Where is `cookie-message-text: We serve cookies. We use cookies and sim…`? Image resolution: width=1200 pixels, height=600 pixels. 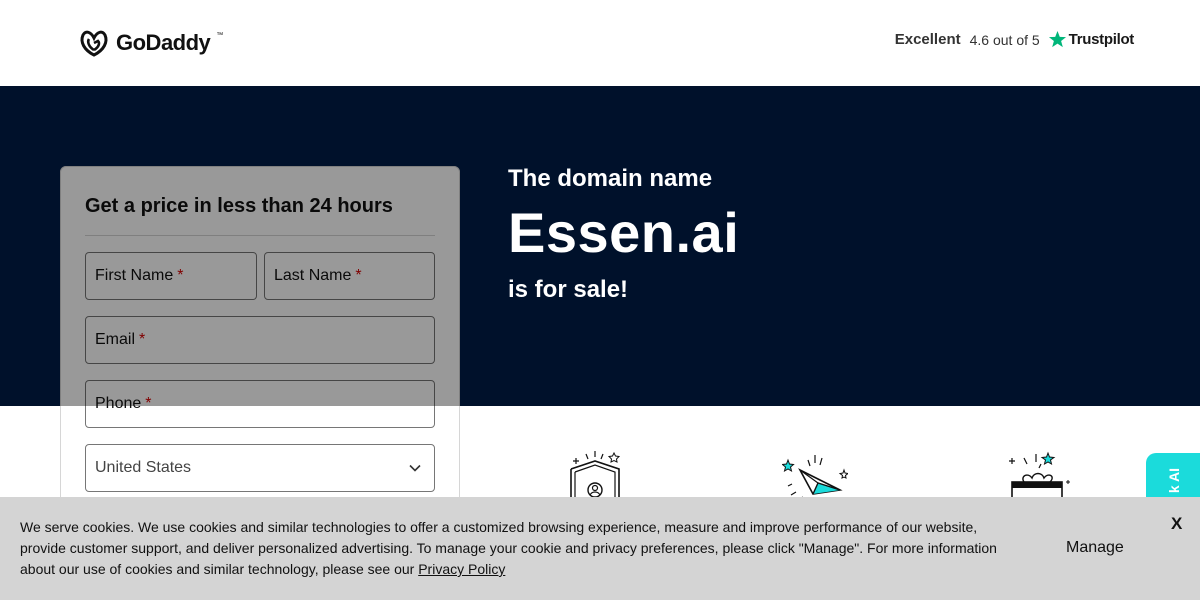 cookie-message-text: We serve cookies. We use cookies and sim… is located at coordinates (508, 548).